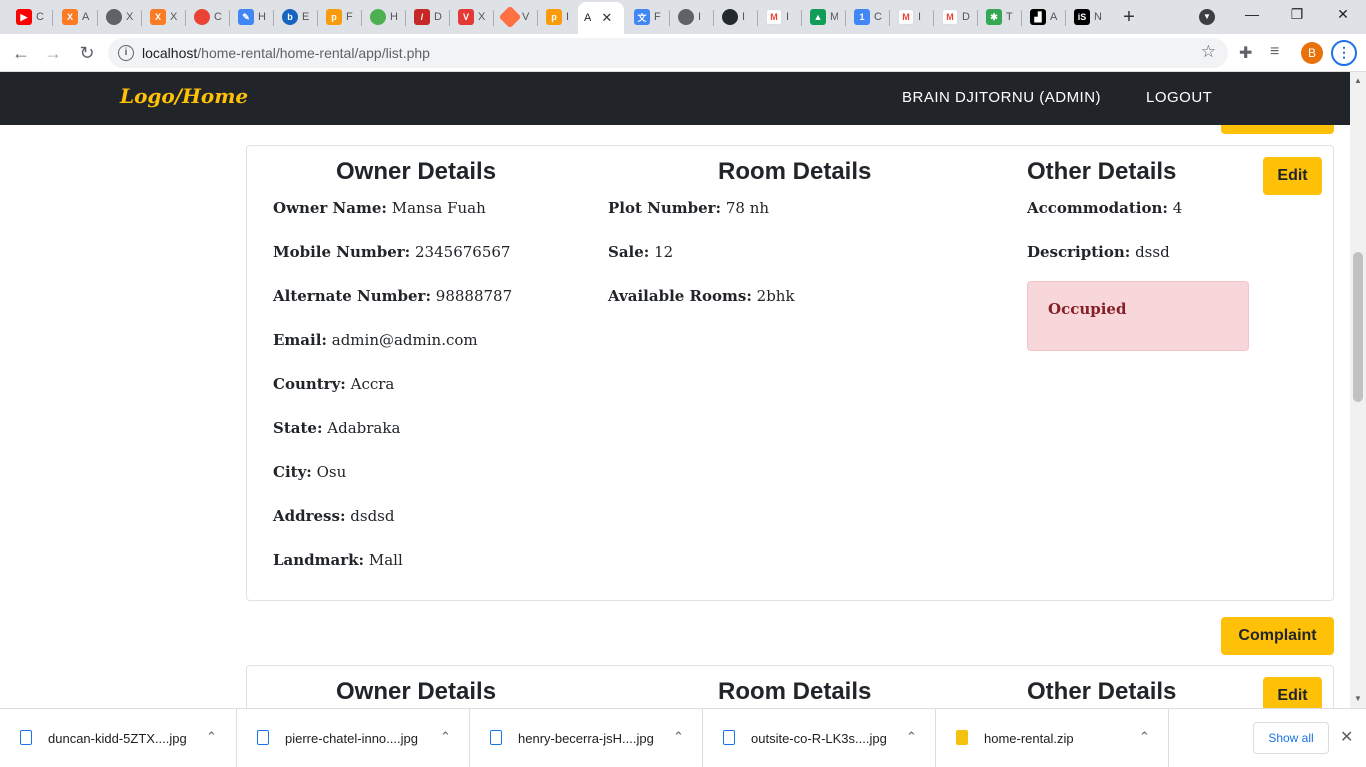 The width and height of the screenshot is (1366, 767). I want to click on slash-icon: /, so click(422, 17).